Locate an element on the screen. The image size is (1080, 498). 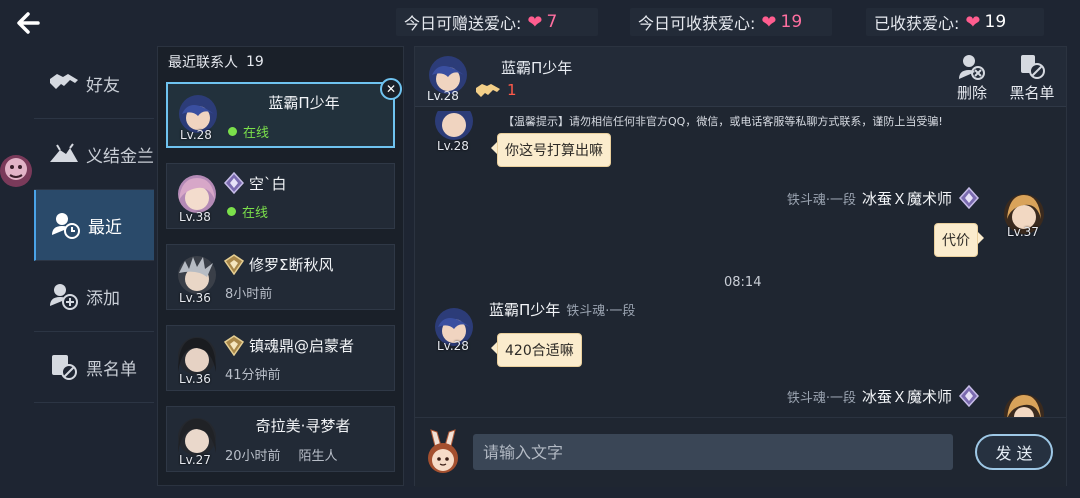
last-seen-text: 20小时前 is located at coordinates (253, 456).